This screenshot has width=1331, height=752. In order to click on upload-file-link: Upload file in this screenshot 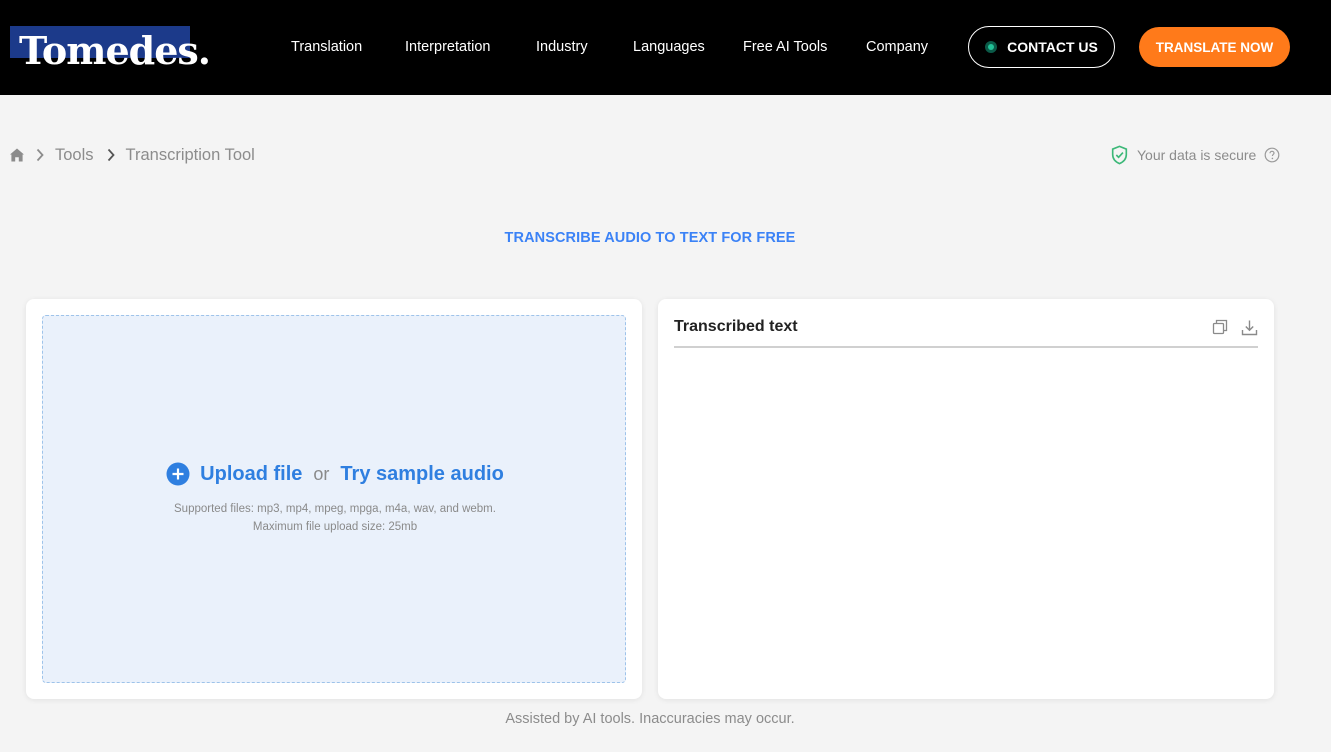, I will do `click(251, 474)`.